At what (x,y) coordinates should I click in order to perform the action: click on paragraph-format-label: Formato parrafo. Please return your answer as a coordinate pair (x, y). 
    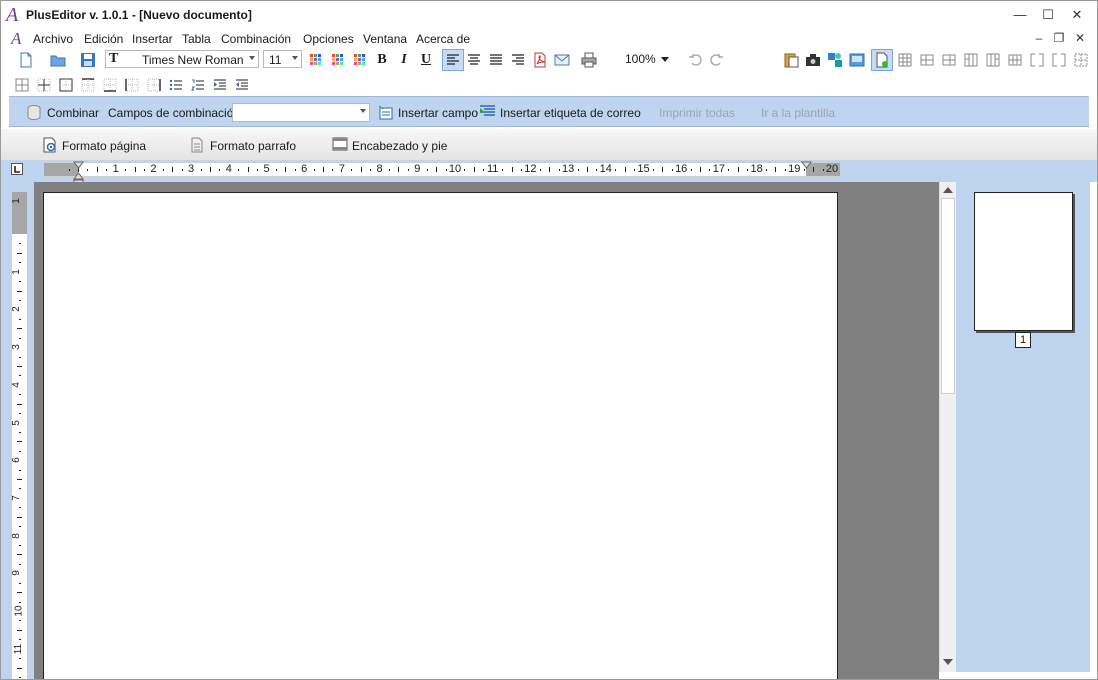
    Looking at the image, I should click on (253, 146).